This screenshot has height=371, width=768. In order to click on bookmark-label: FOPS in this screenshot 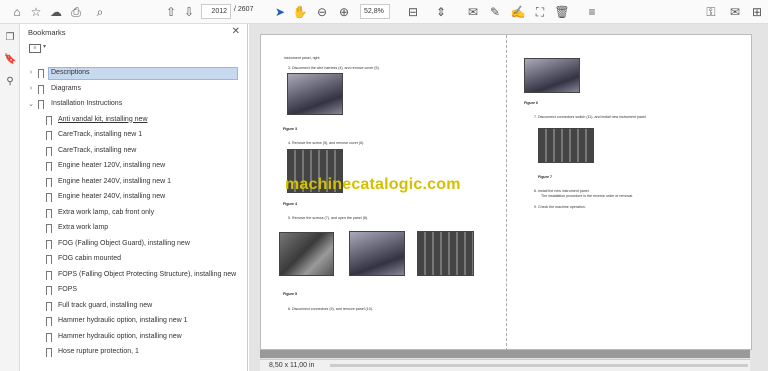, I will do `click(68, 289)`.